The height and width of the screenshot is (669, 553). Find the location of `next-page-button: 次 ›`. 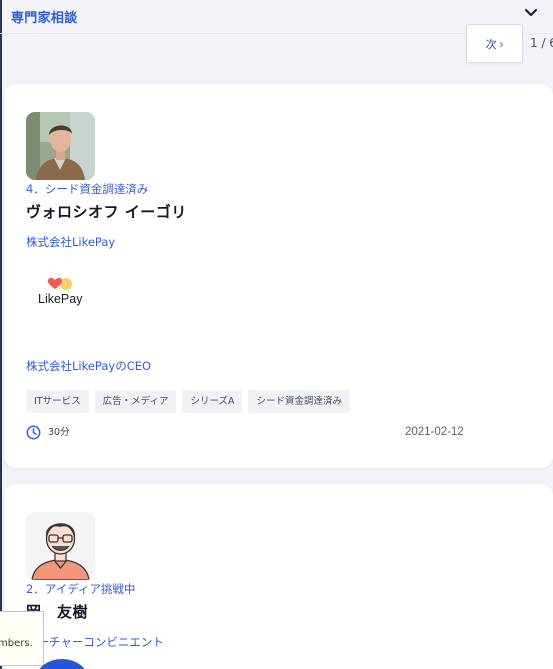

next-page-button: 次 › is located at coordinates (494, 43).